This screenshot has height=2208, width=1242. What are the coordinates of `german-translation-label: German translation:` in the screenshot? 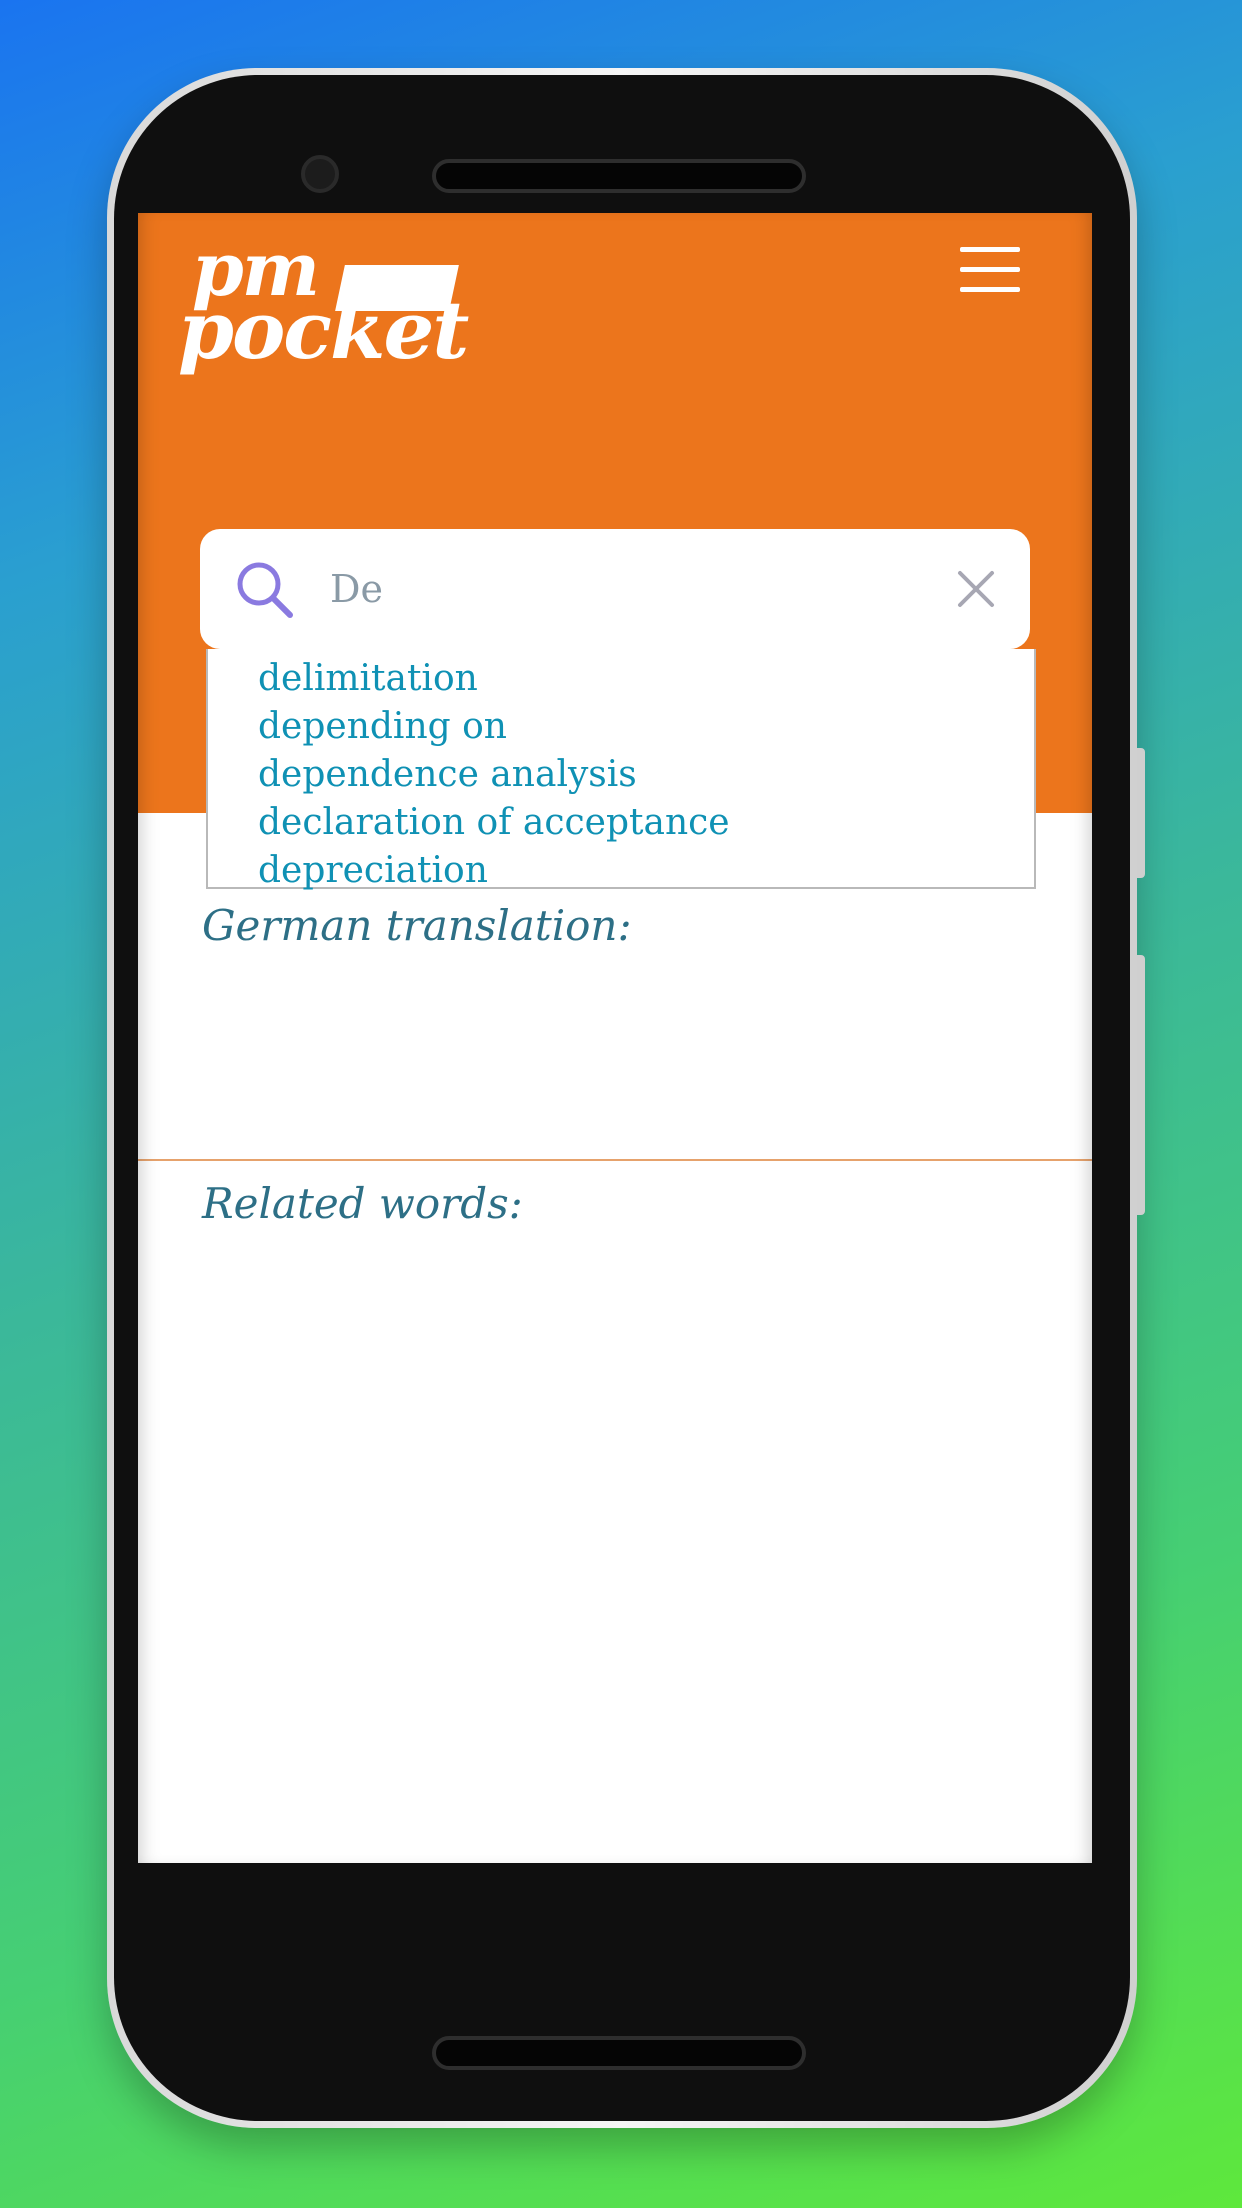 It's located at (417, 925).